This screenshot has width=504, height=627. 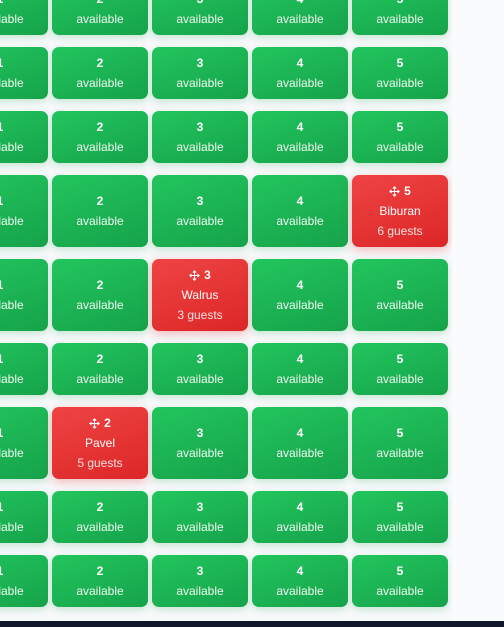 I want to click on booked-table-cell: 3 Walrus 3 guests, so click(x=200, y=295).